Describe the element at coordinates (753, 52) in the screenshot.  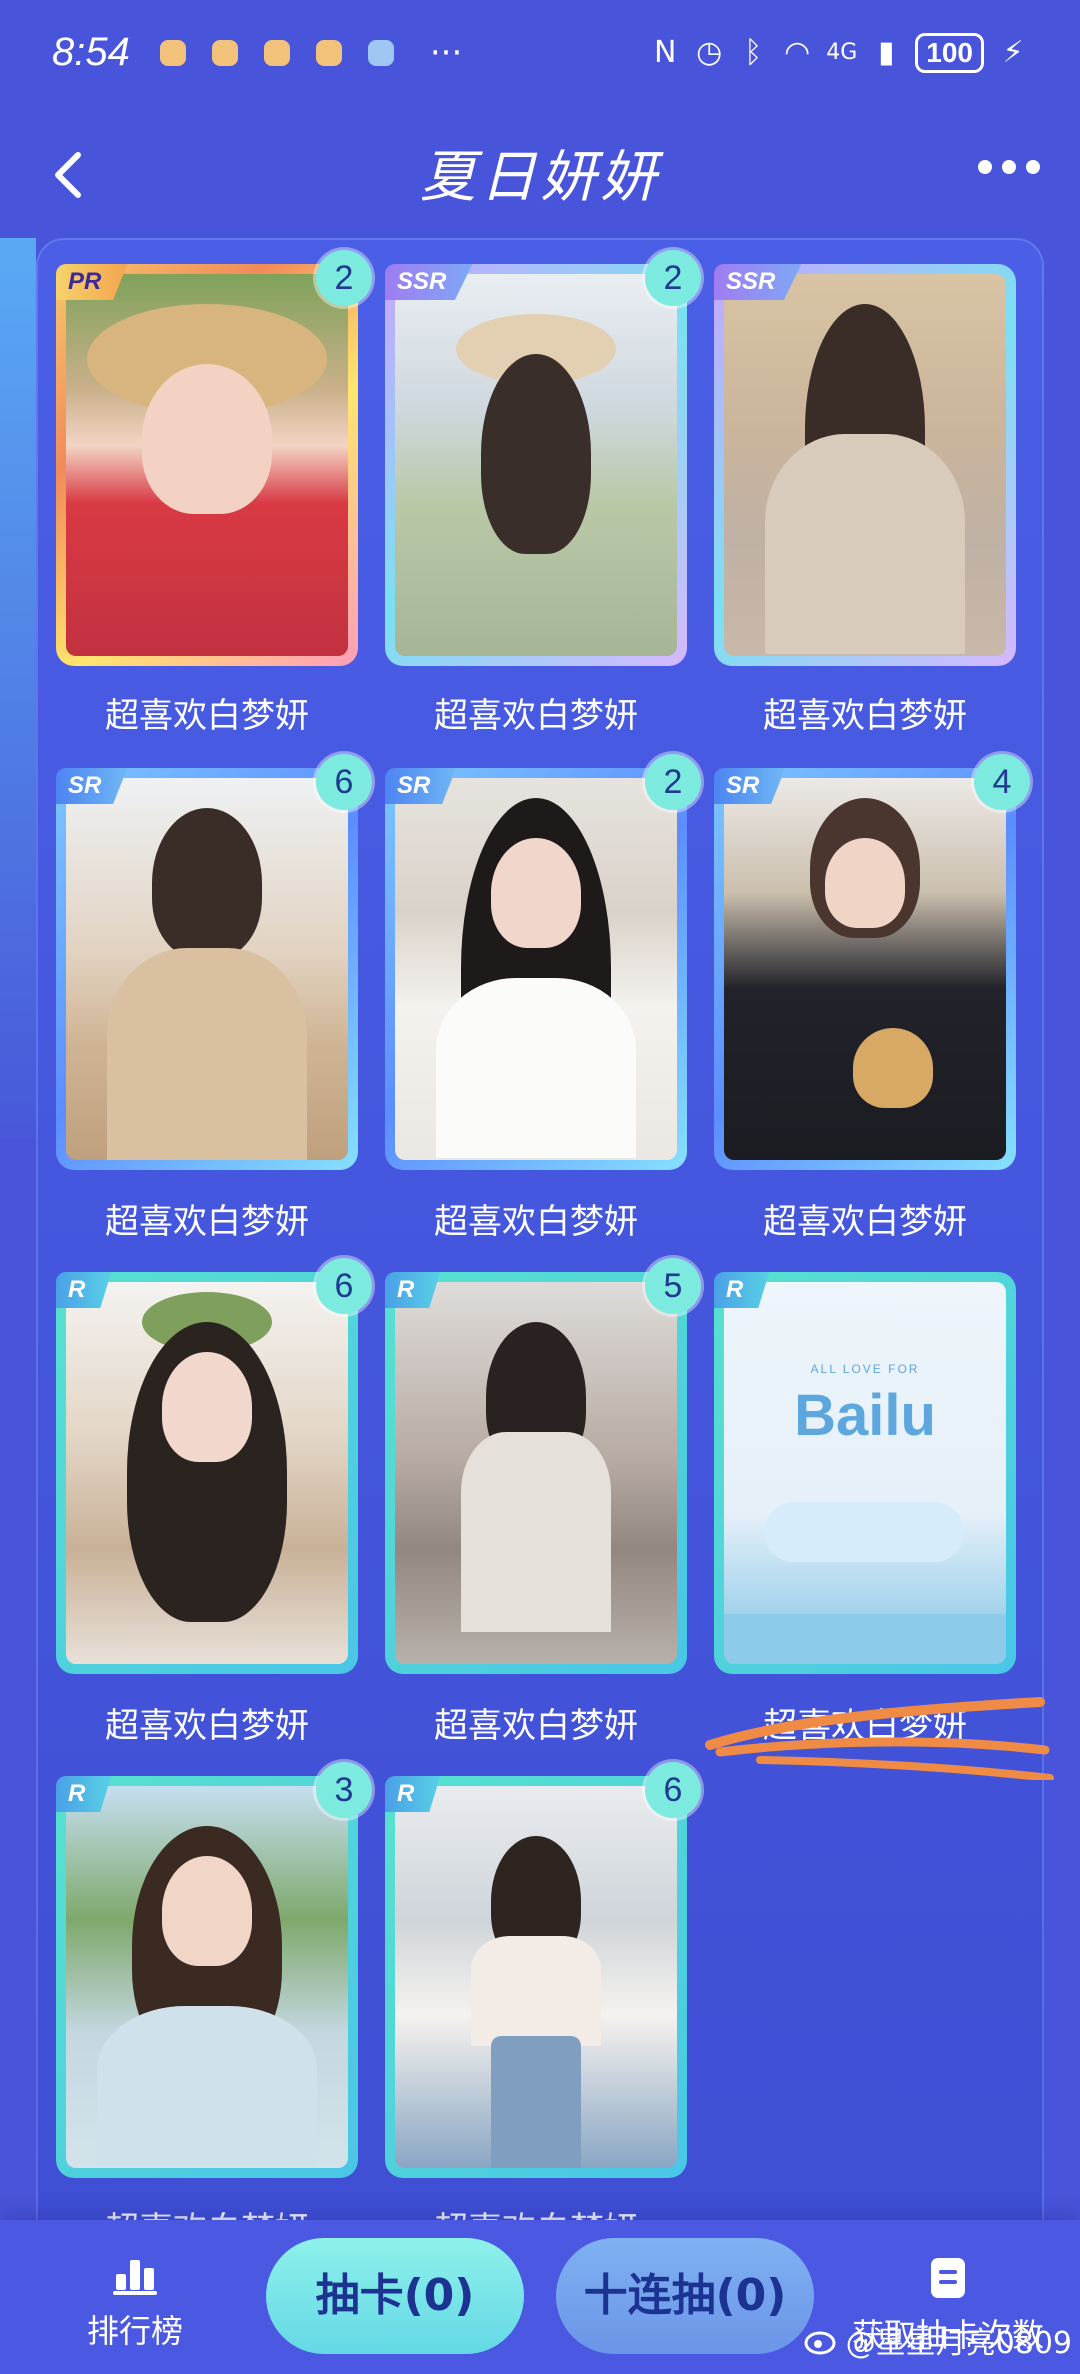
I see `bluetooth-icon: ᛒ` at that location.